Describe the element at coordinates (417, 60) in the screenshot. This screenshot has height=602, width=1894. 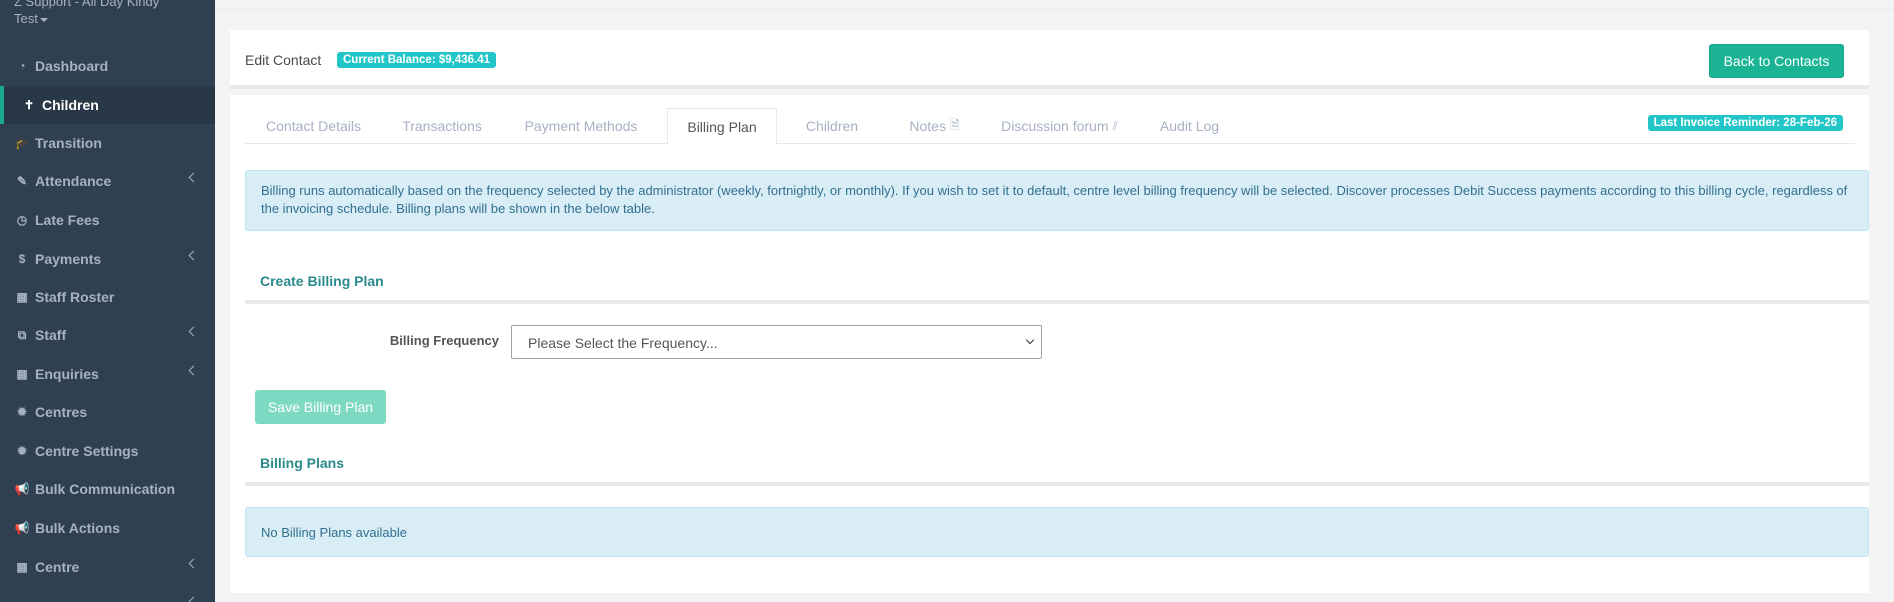
I see `balance-badge: Current Balance: $9,436.41` at that location.